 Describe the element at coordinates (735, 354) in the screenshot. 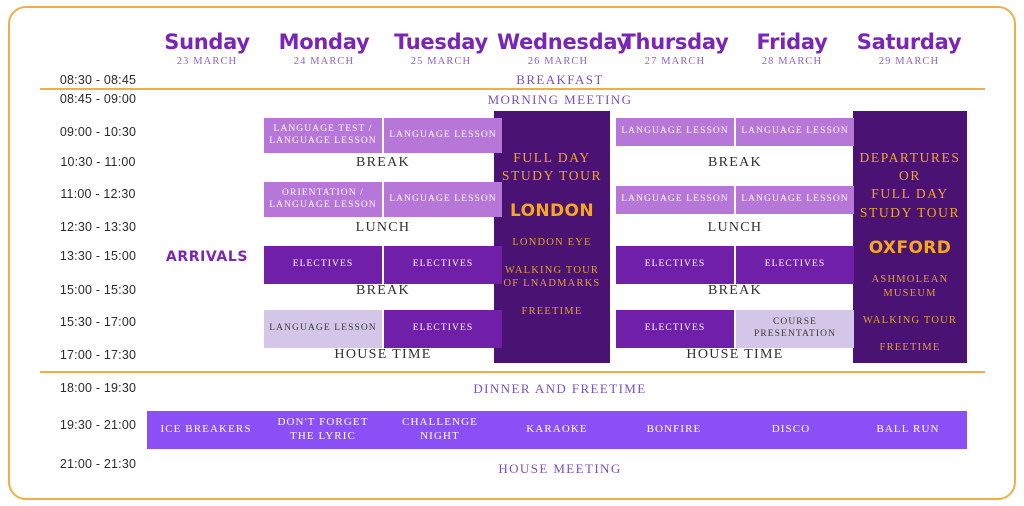

I see `cell-house-time-right: HOUSE TIME` at that location.